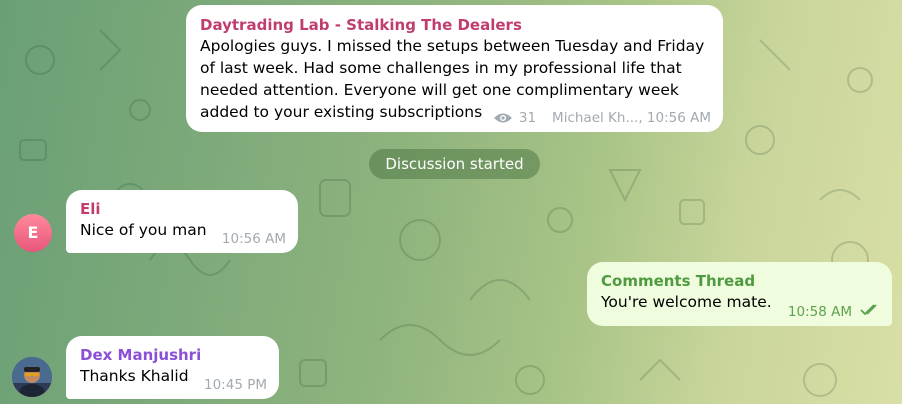  What do you see at coordinates (33, 233) in the screenshot?
I see `avatar: E` at bounding box center [33, 233].